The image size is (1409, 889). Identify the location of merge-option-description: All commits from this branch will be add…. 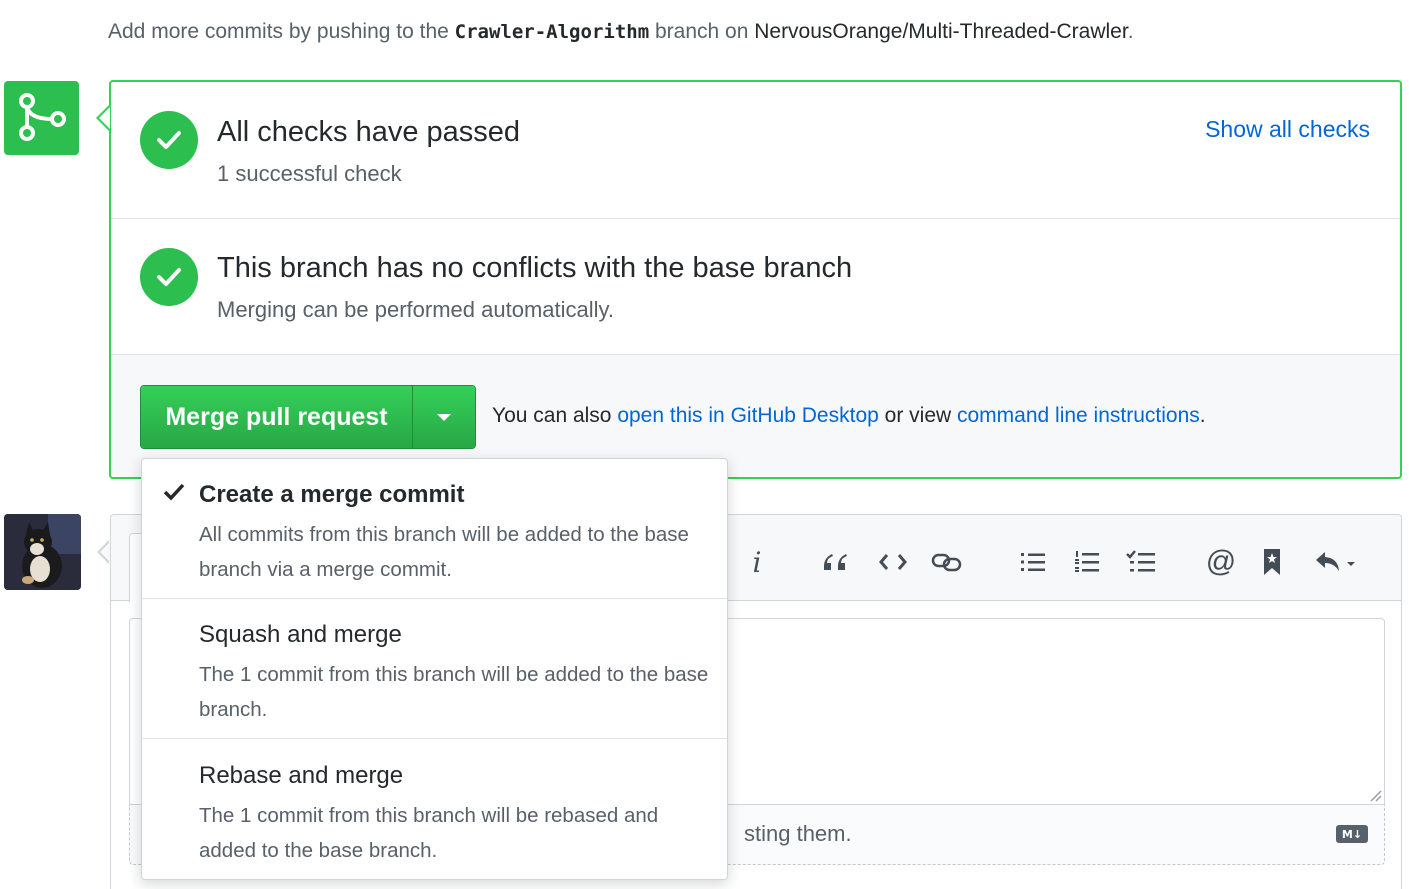
(444, 552).